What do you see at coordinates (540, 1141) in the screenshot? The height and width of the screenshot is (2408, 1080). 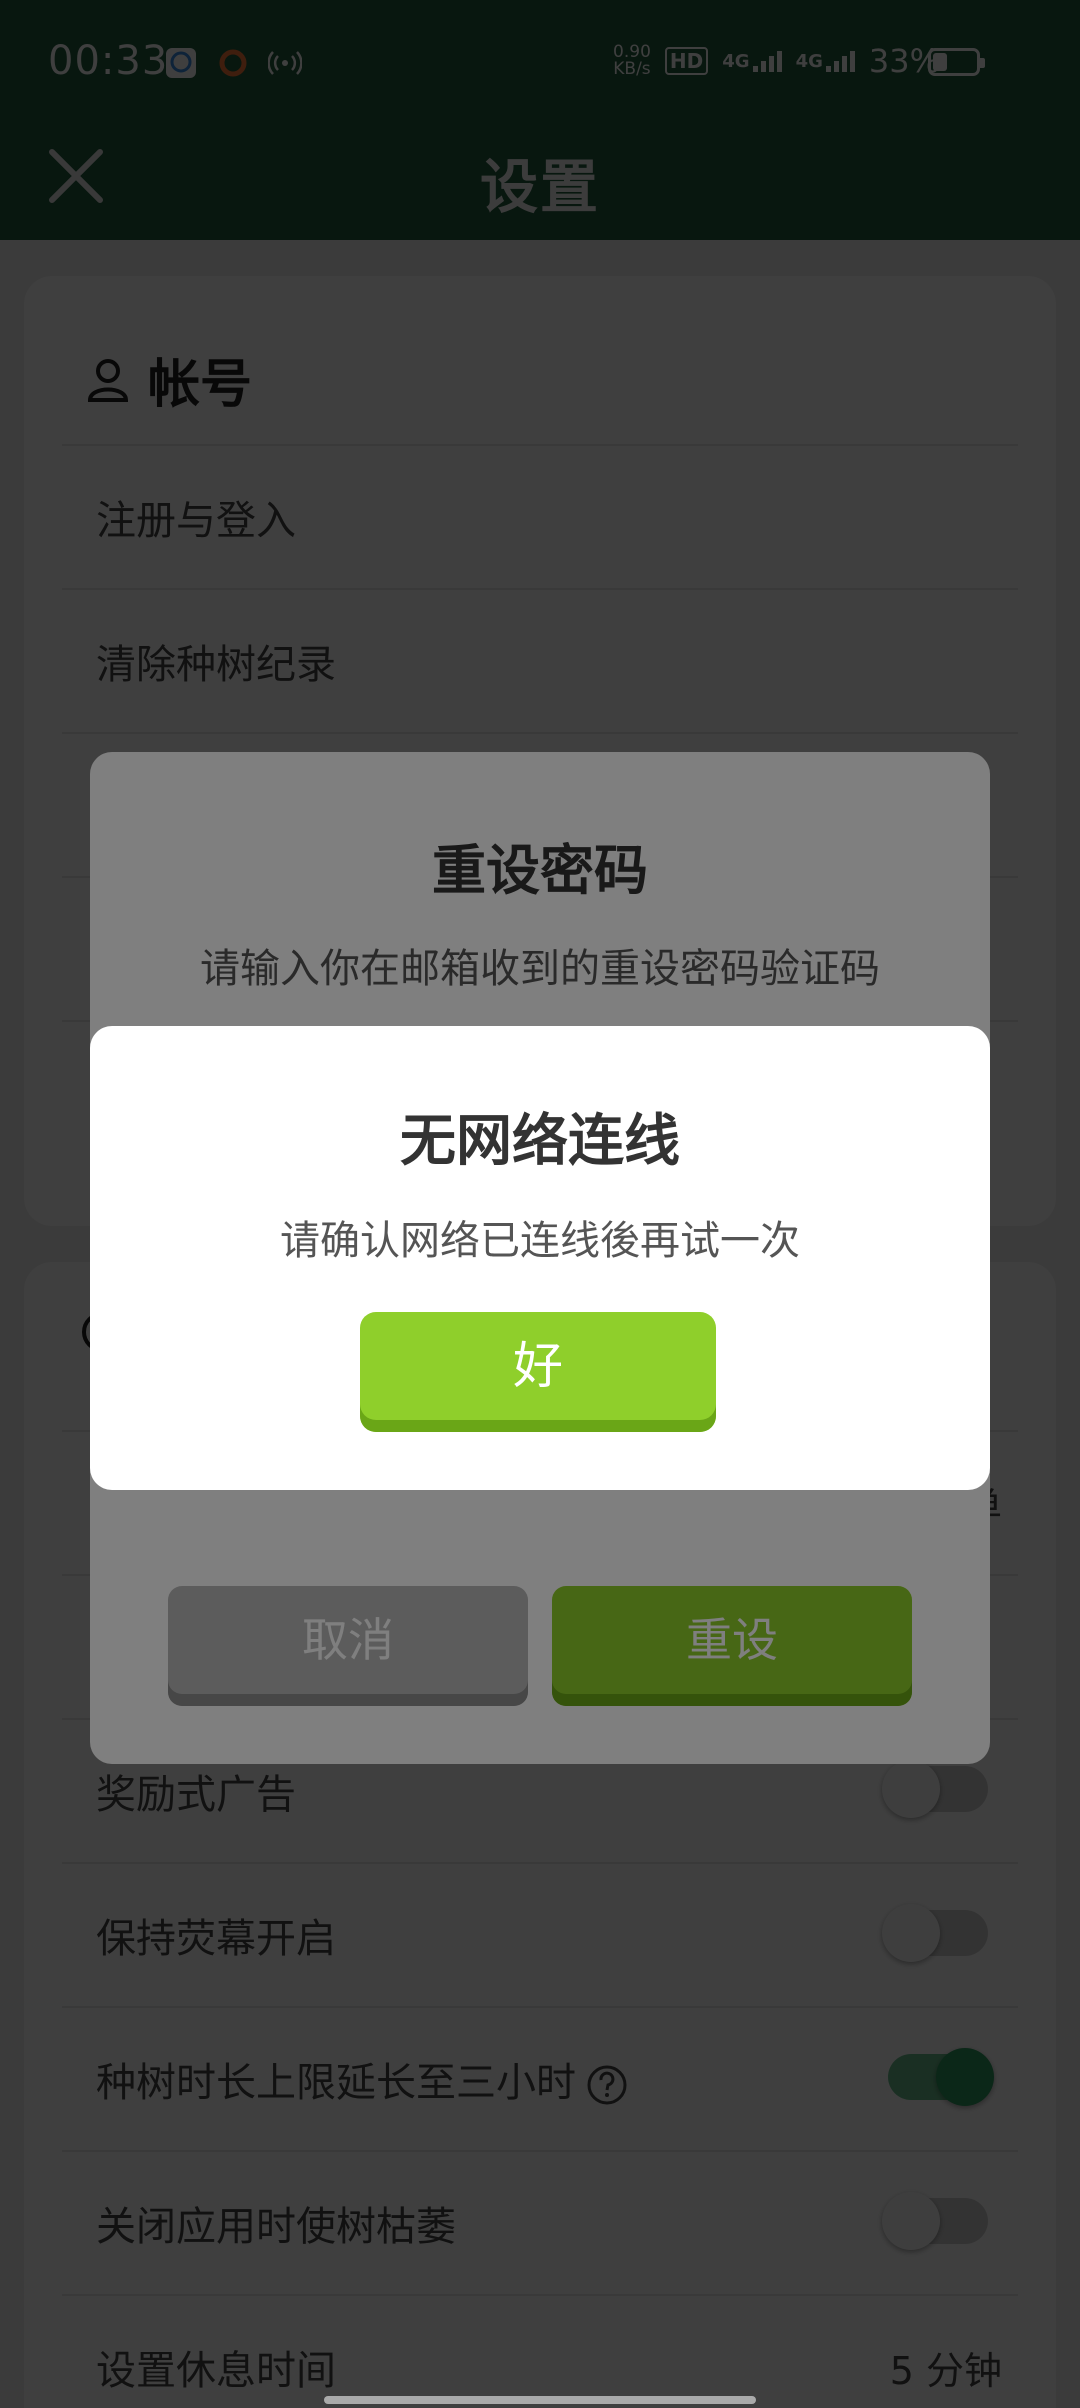 I see `network-dialog-title: 无网络连线` at bounding box center [540, 1141].